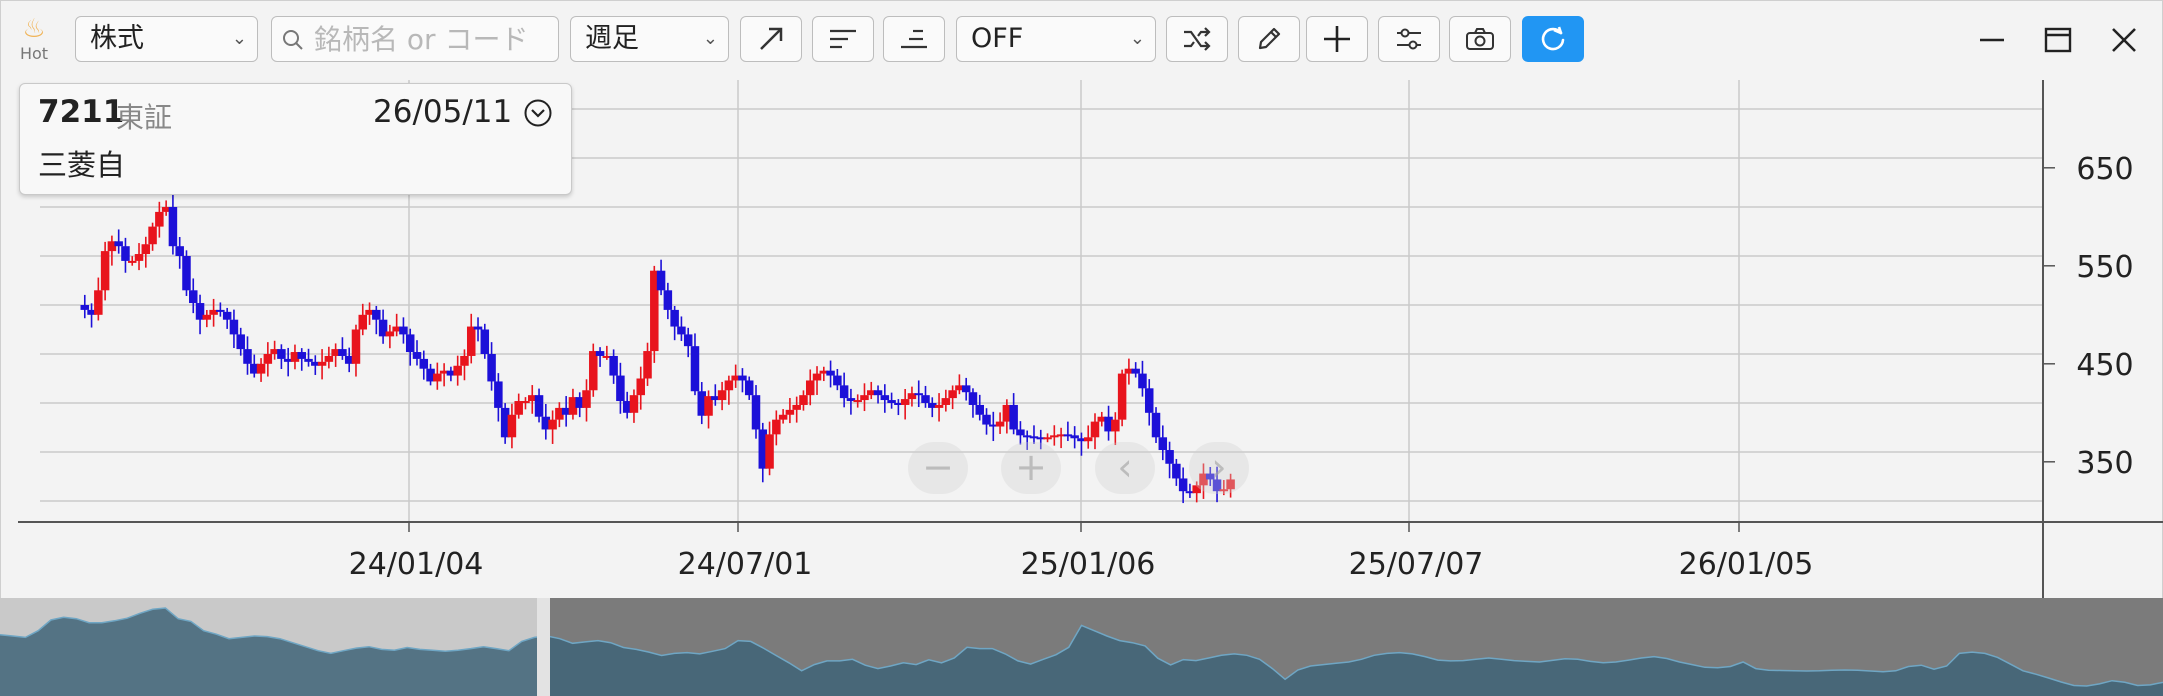 This screenshot has width=2163, height=696. Describe the element at coordinates (1125, 468) in the screenshot. I see `scroll-left-button: ‹` at that location.